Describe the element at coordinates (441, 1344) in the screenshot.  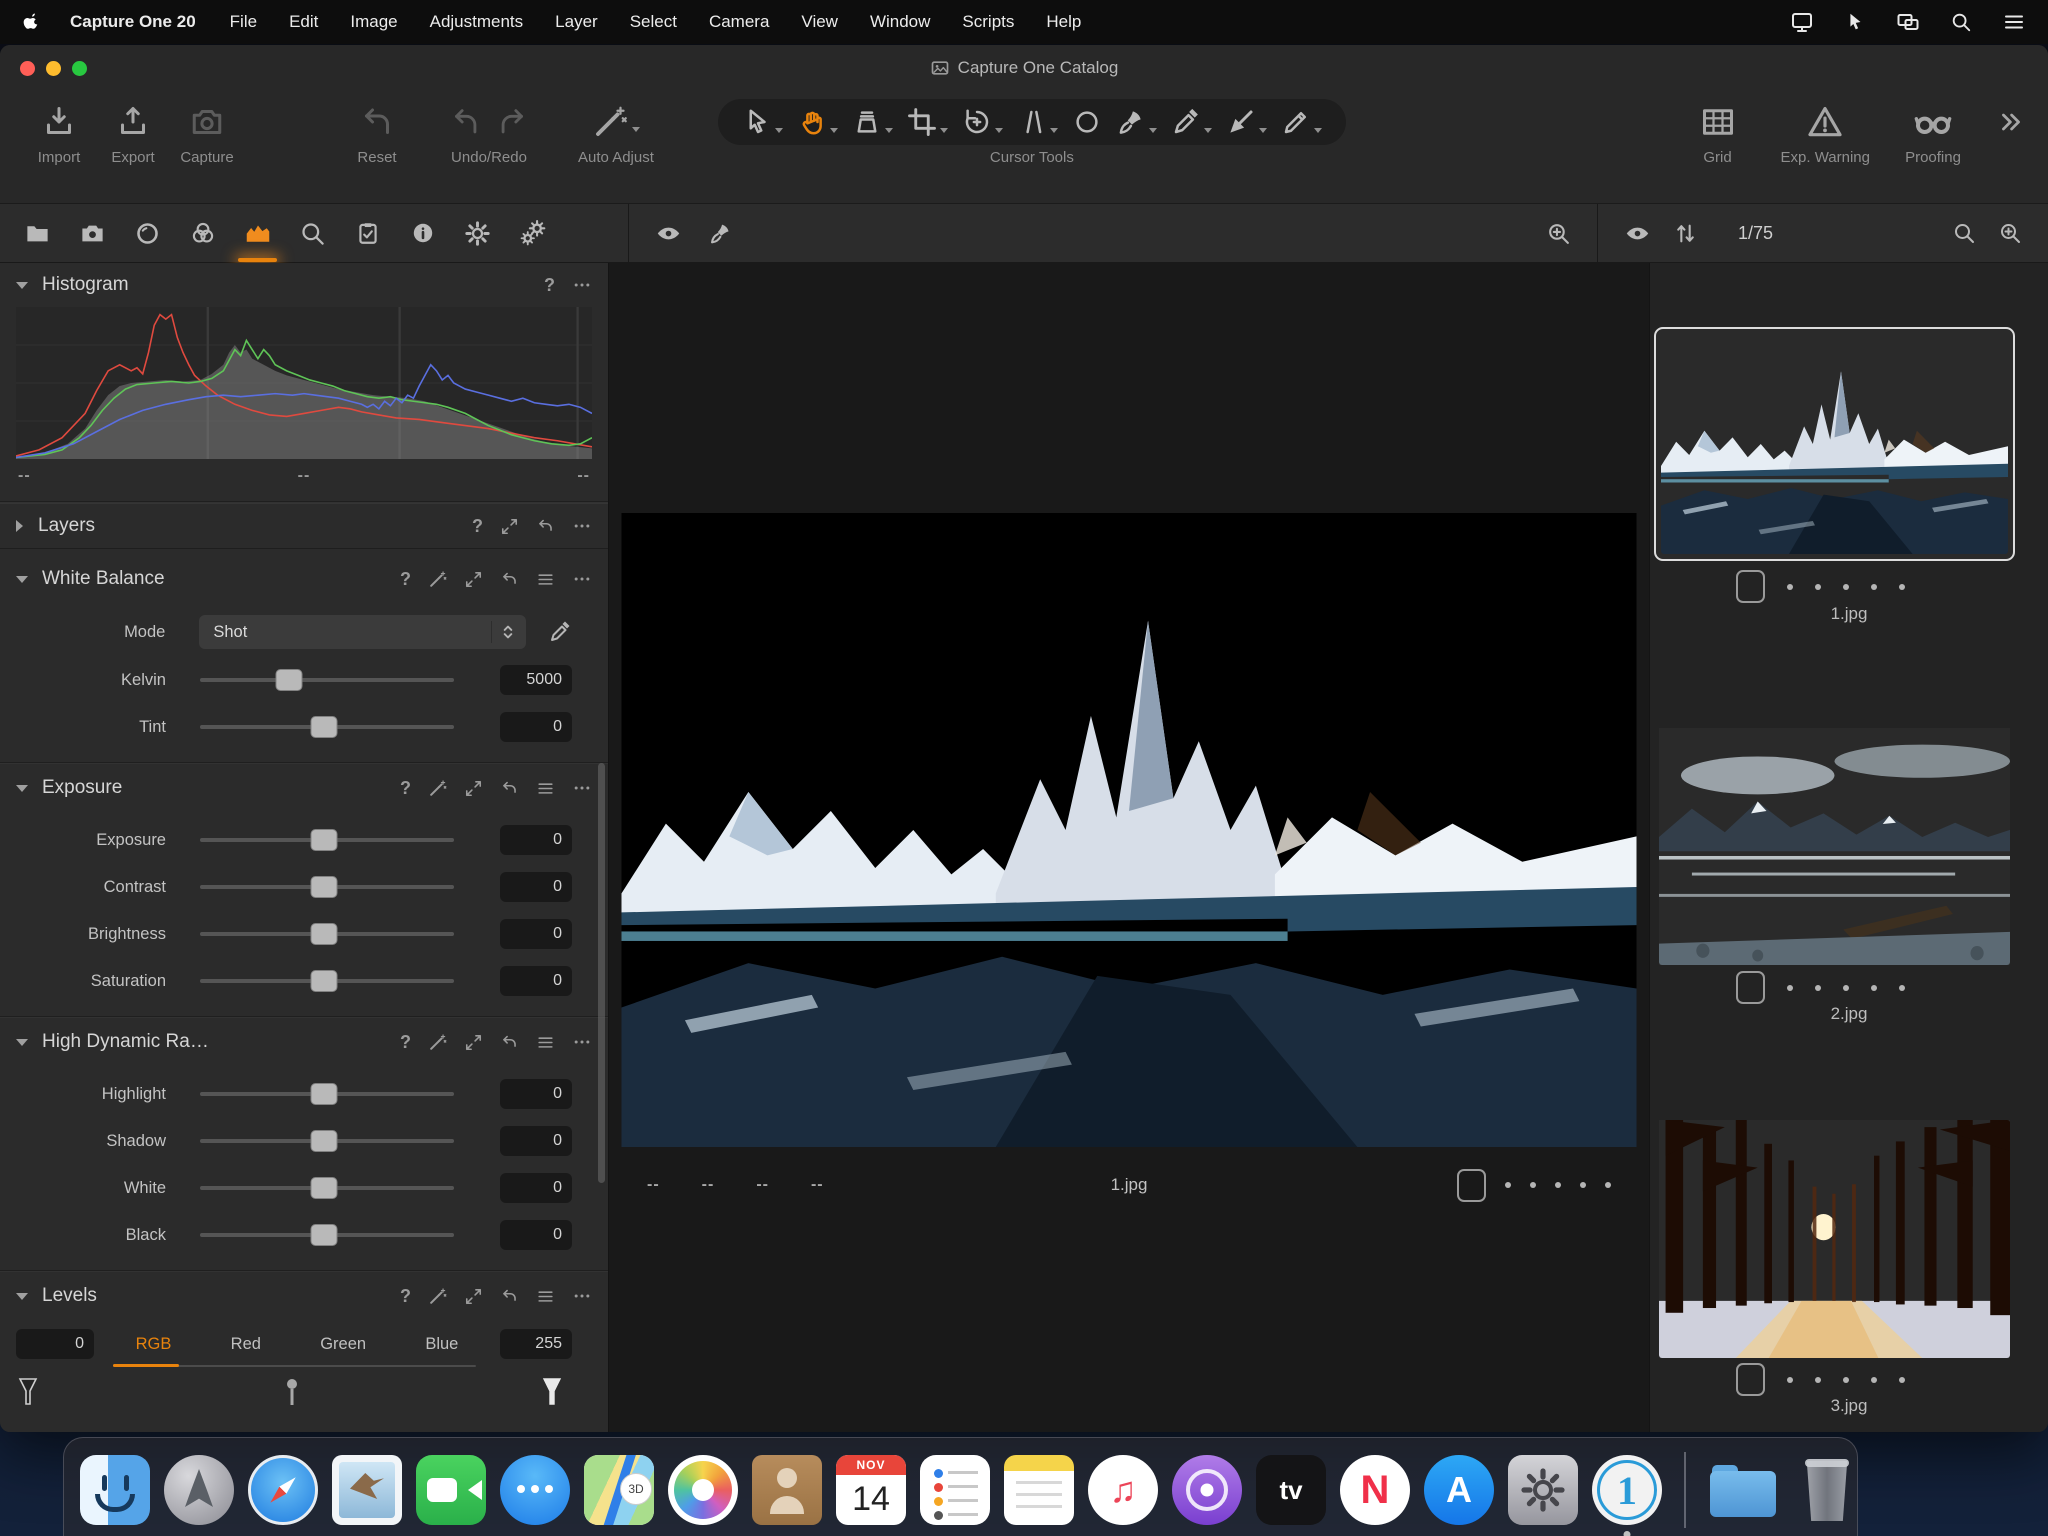
I see `levels-channel-blue: Blue` at that location.